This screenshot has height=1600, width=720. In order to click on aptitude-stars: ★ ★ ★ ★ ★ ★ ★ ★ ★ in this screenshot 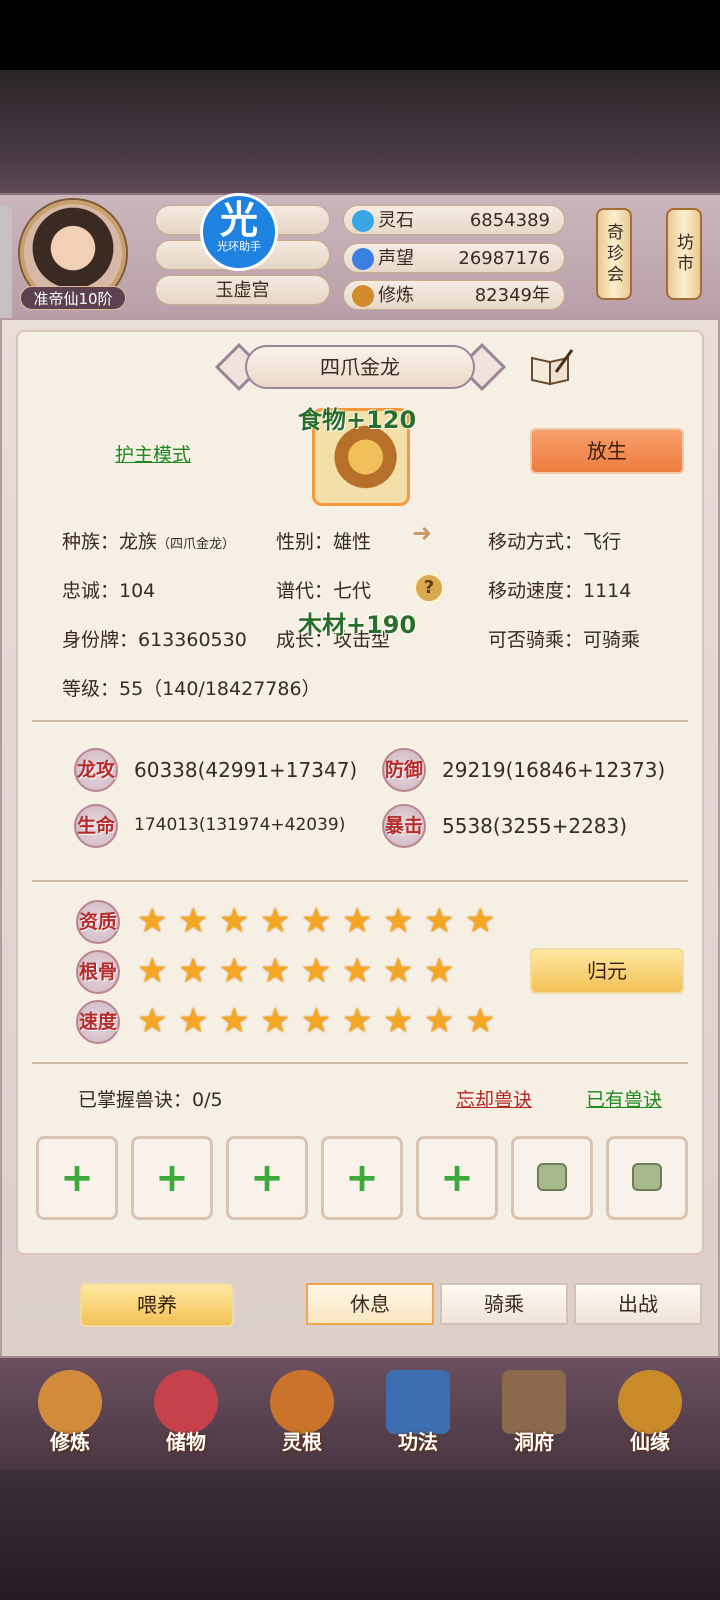, I will do `click(318, 921)`.